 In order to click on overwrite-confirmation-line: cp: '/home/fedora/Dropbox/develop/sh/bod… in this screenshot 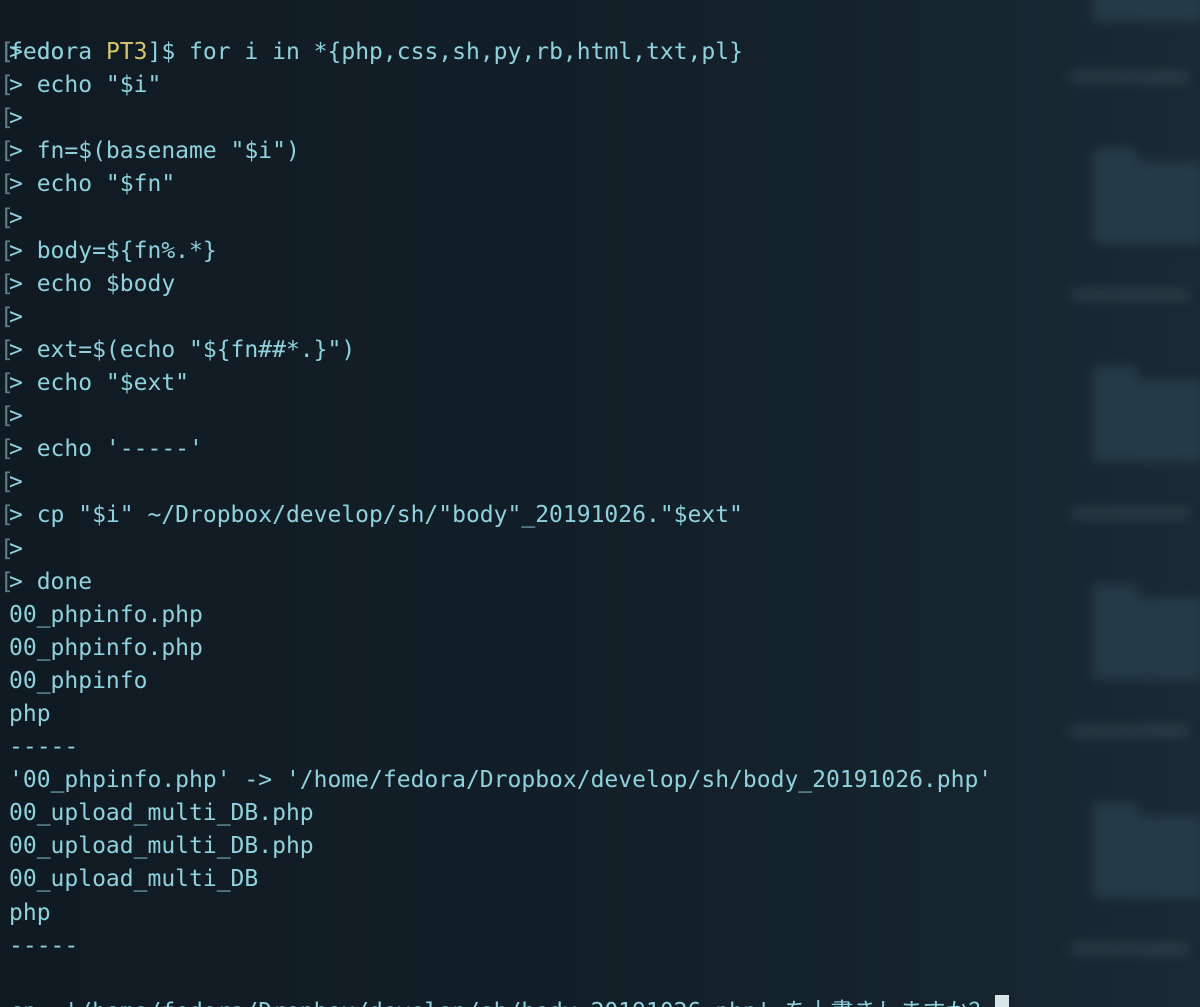, I will do `click(600, 985)`.